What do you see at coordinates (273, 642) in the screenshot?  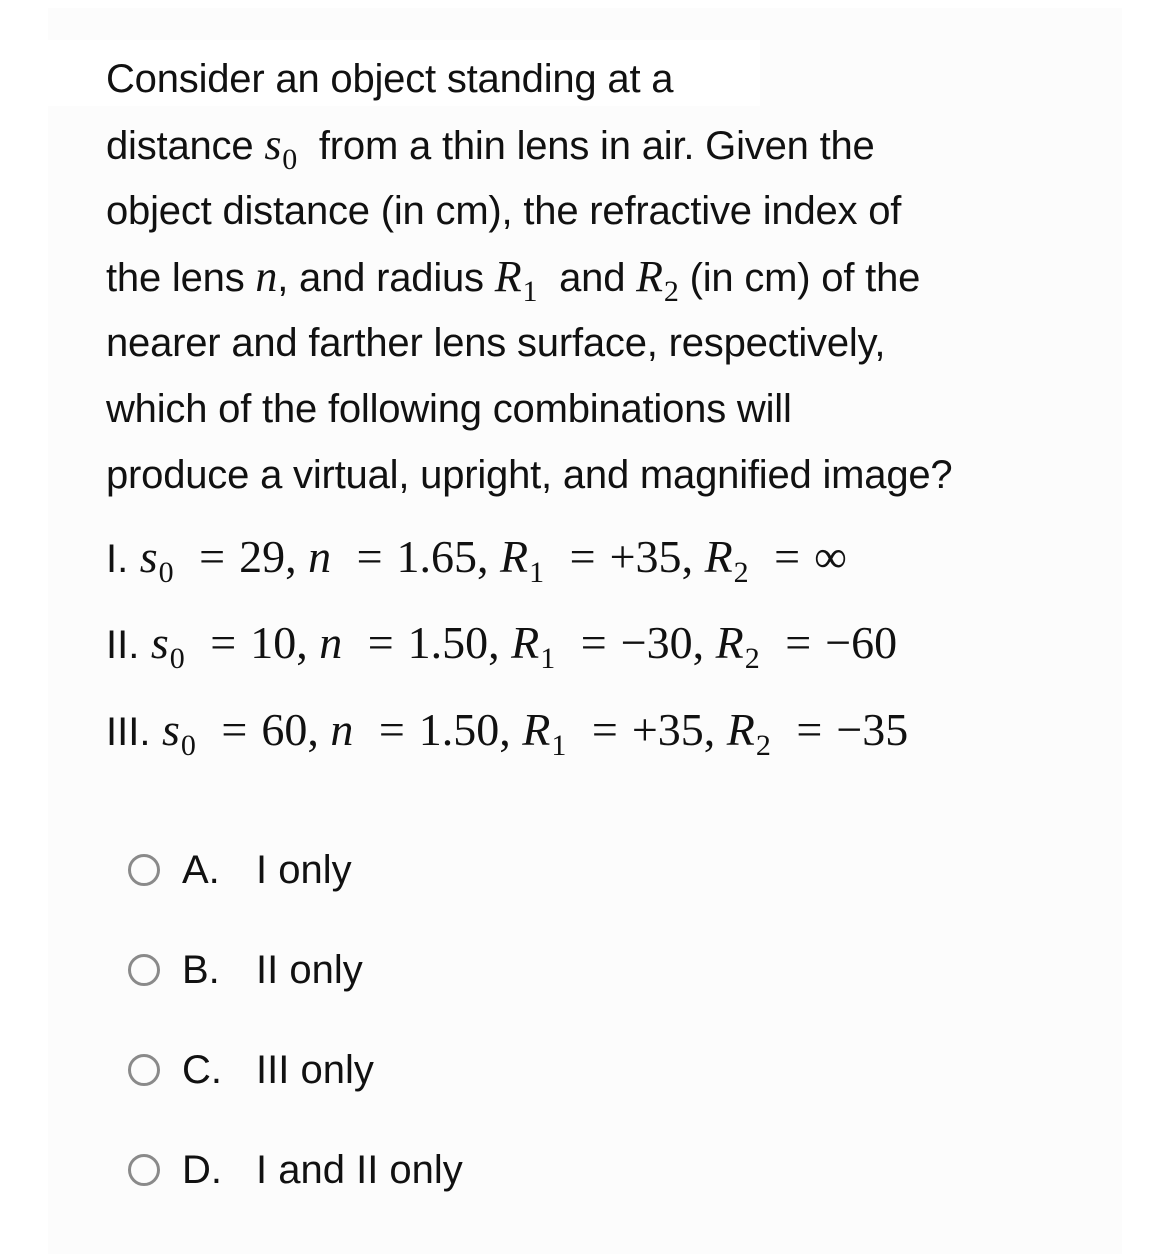 I see `value-s0: 10` at bounding box center [273, 642].